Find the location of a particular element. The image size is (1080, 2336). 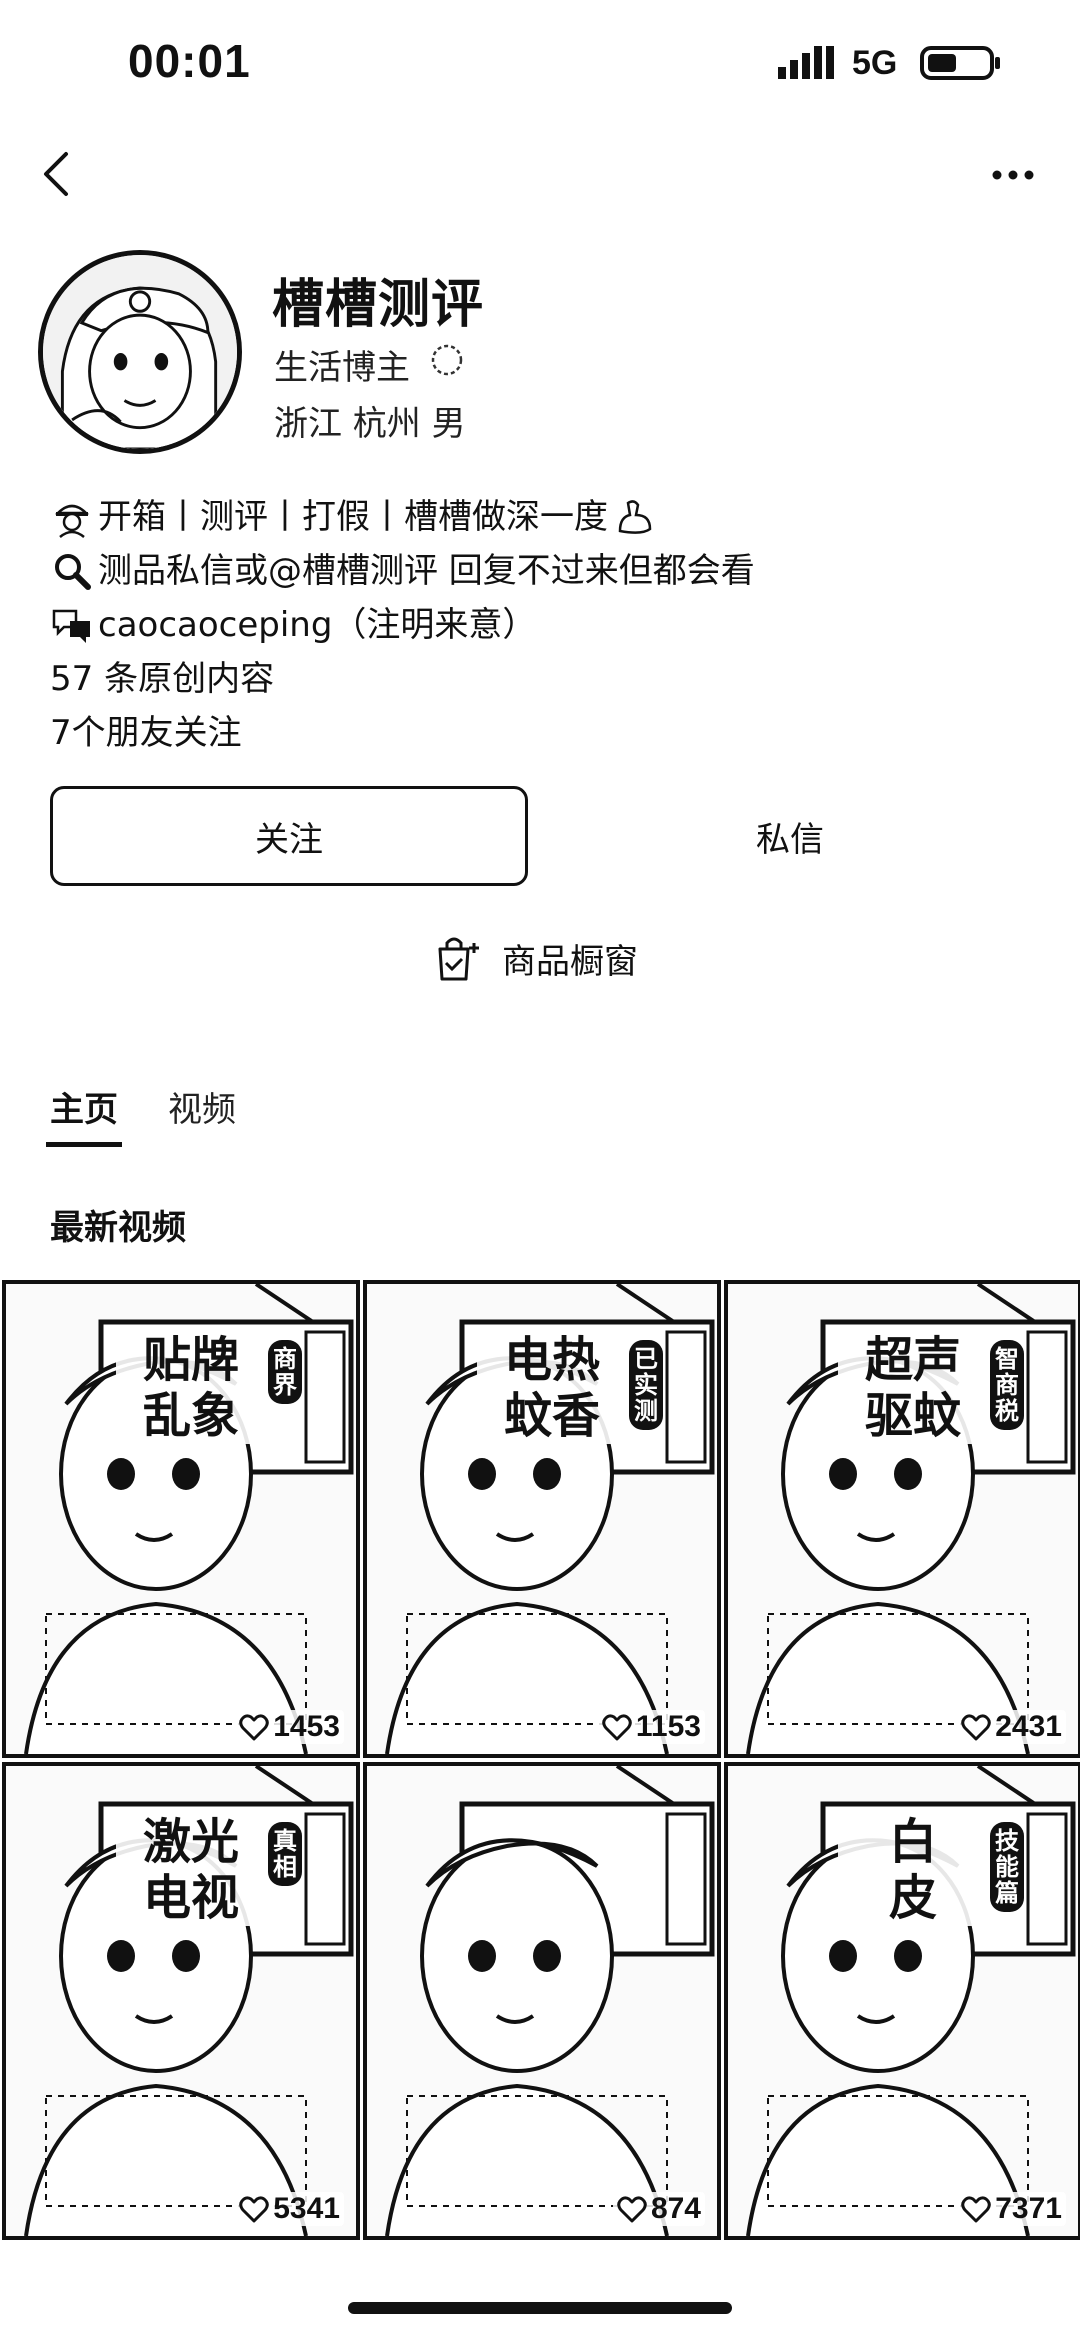

video-like-count: 2431 is located at coordinates (1011, 1727).